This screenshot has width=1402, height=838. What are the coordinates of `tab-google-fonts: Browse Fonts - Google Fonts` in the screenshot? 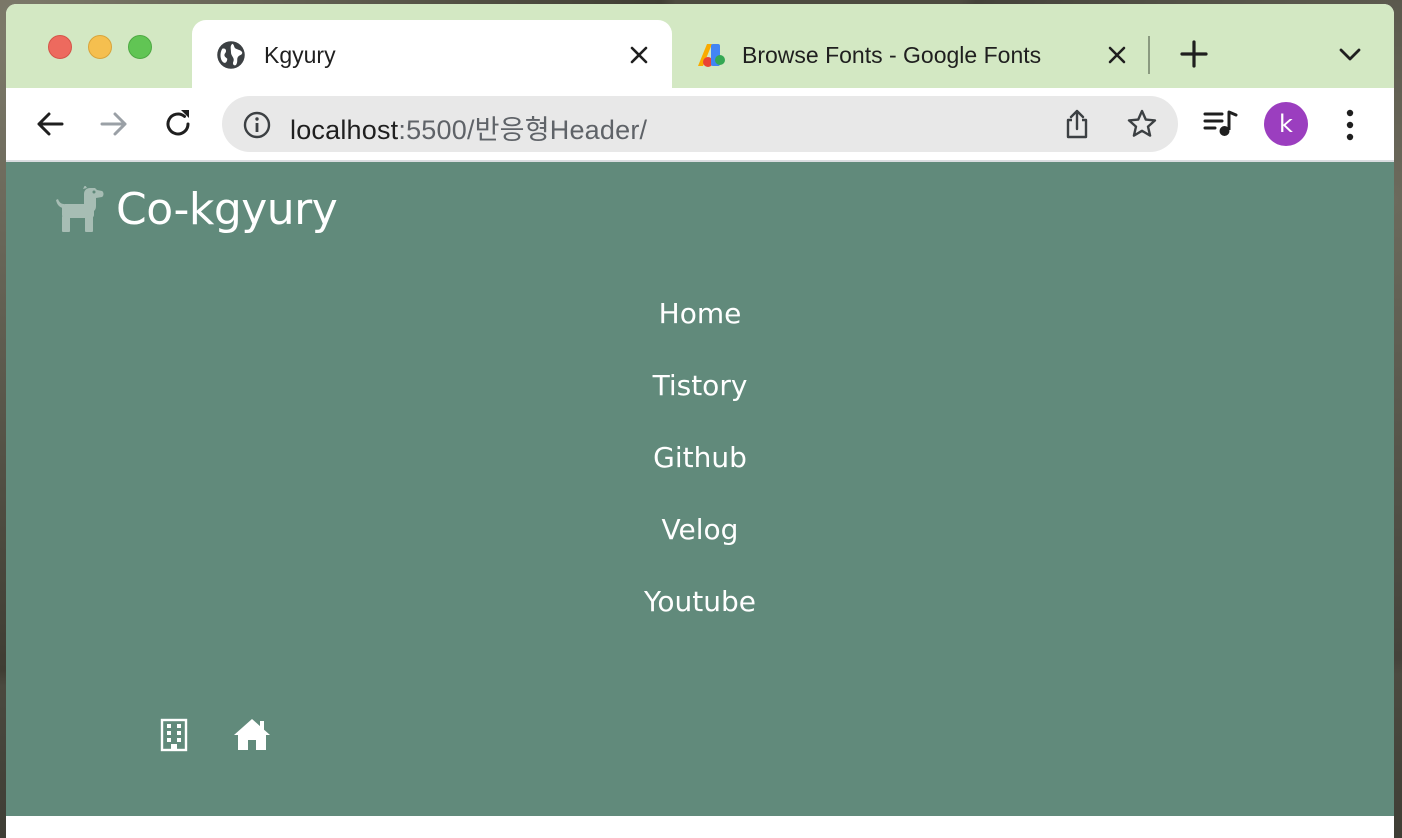 It's located at (913, 54).